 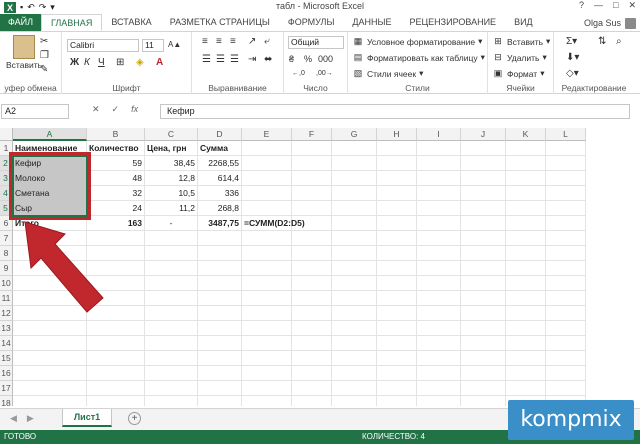 What do you see at coordinates (171, 163) in the screenshot?
I see `value-cell: 38,45` at bounding box center [171, 163].